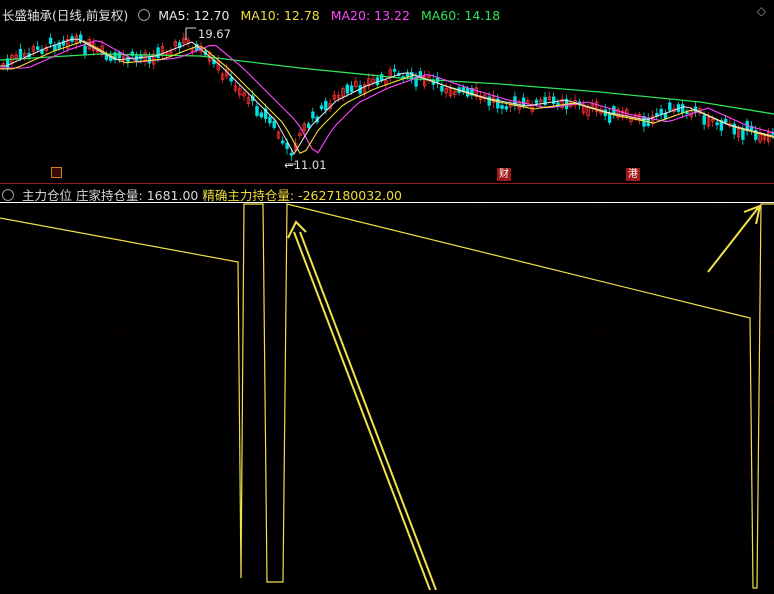 This screenshot has height=594, width=774. I want to click on ma10-label: MA10:, so click(260, 15).